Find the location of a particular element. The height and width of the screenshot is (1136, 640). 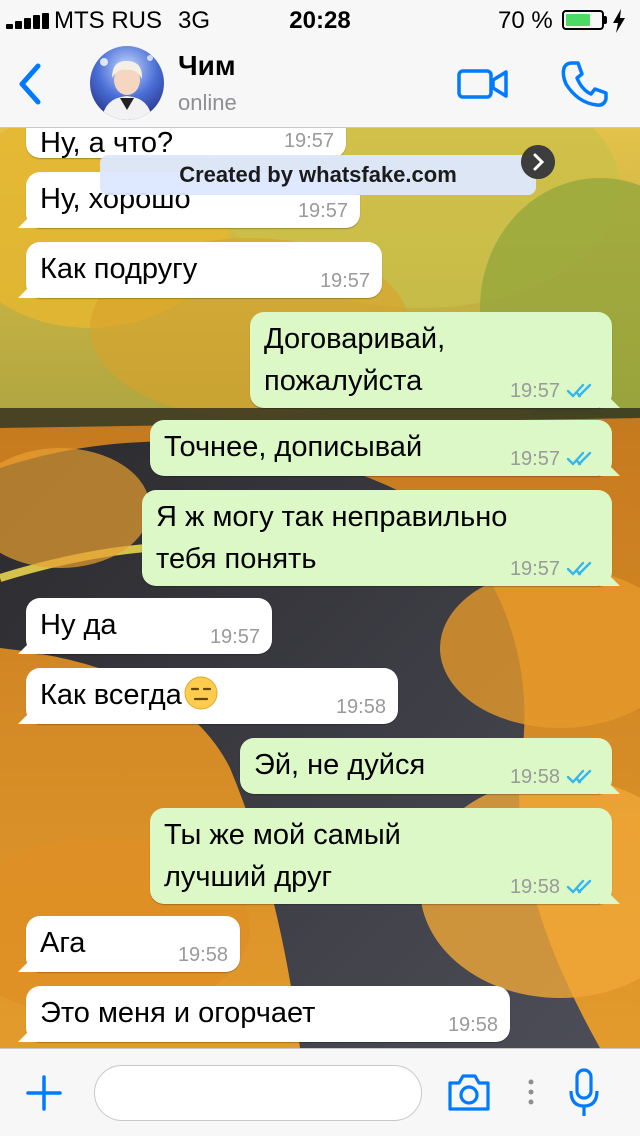

expressionless-face-emoji is located at coordinates (201, 693).